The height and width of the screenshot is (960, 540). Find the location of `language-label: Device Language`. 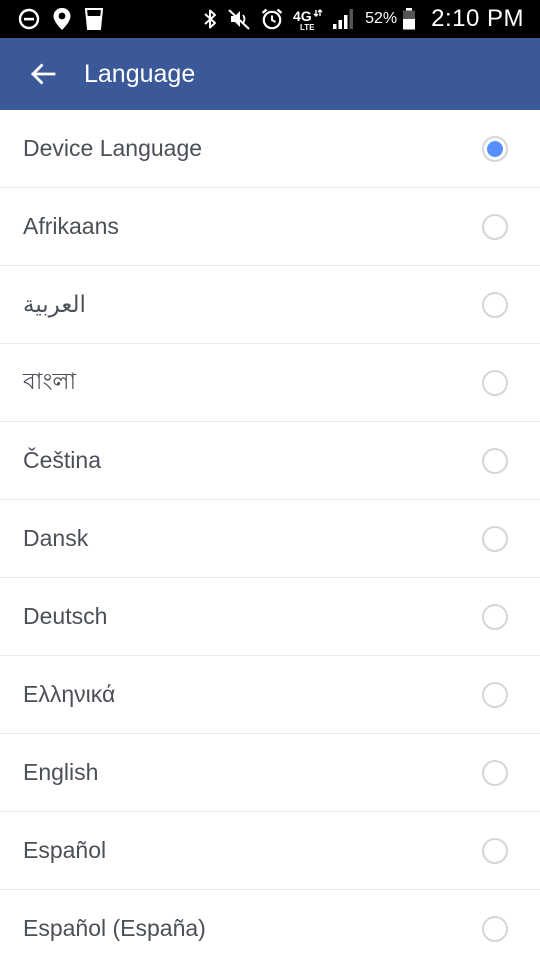

language-label: Device Language is located at coordinates (113, 148).